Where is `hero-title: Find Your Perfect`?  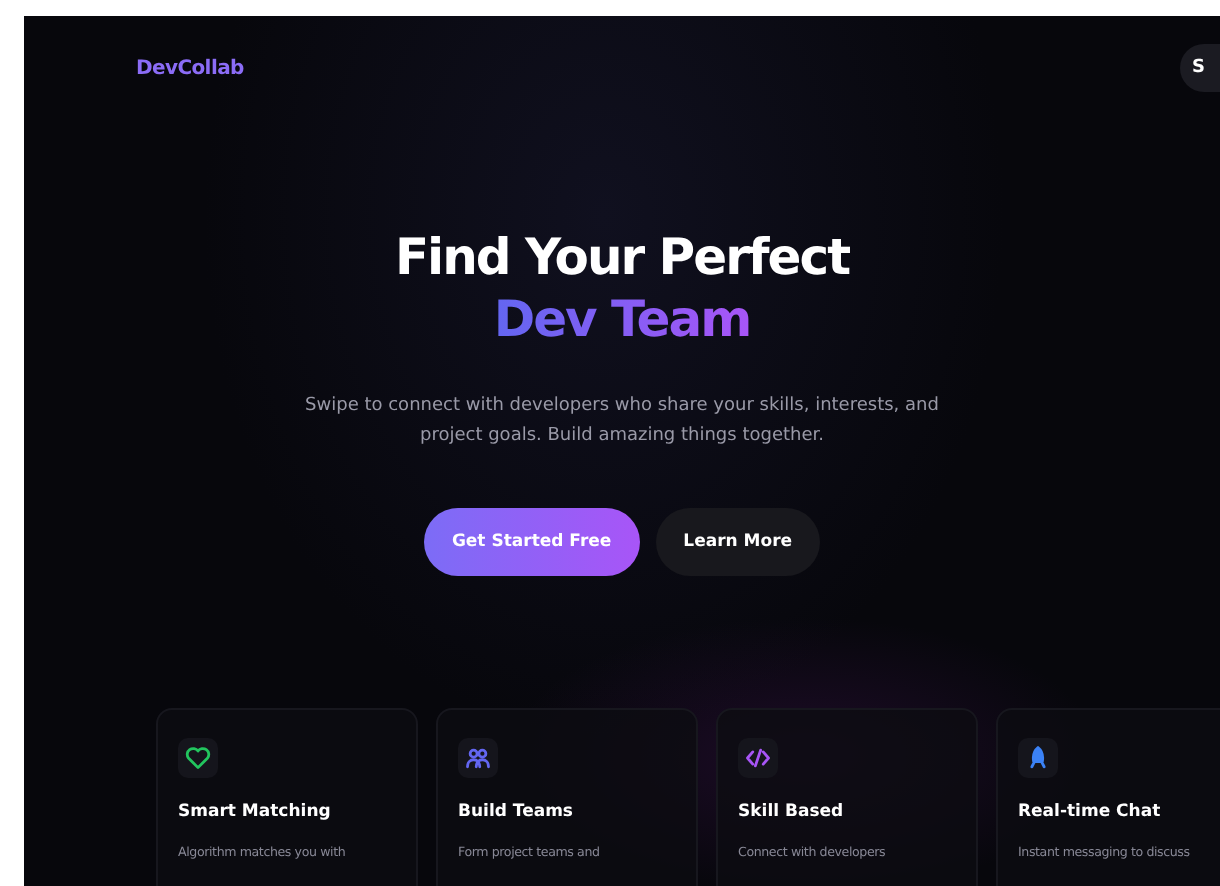
hero-title: Find Your Perfect is located at coordinates (622, 258).